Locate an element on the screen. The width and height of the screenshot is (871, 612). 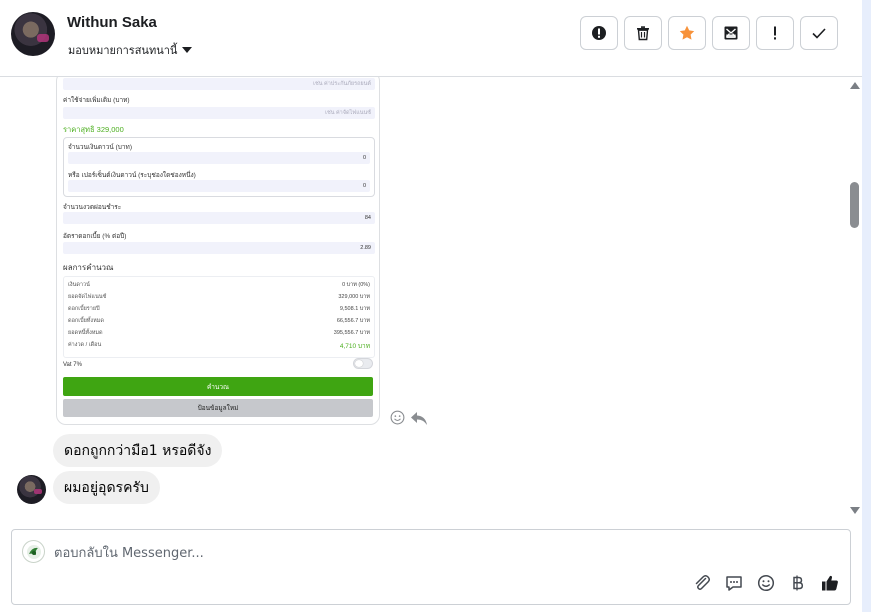
result-value: 66,556.7 บาท is located at coordinates (353, 321).